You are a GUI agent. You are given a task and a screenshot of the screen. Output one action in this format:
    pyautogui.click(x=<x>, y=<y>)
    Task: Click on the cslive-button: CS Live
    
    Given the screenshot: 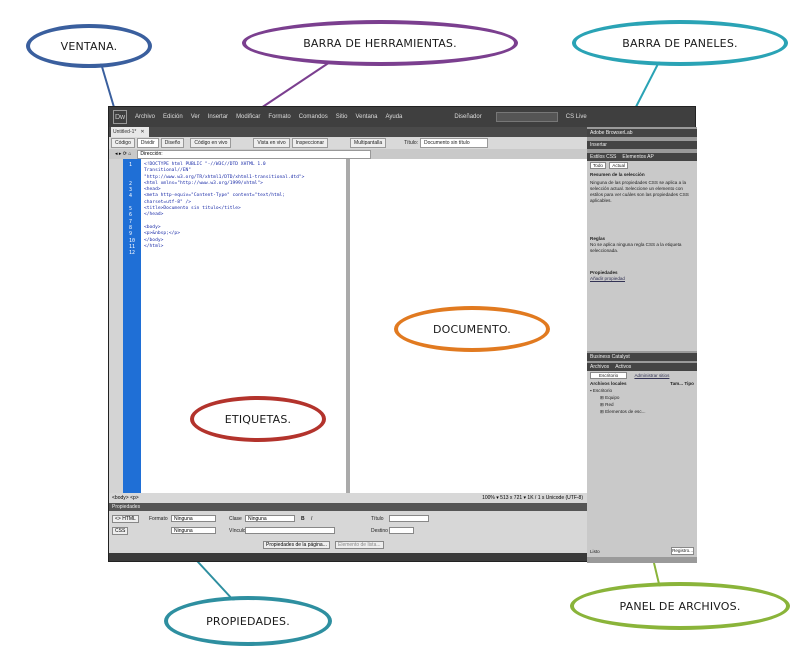 What is the action you would take?
    pyautogui.click(x=576, y=117)
    